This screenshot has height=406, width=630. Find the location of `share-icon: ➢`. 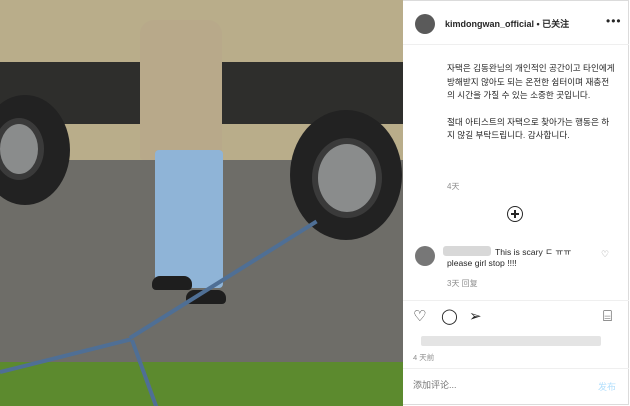

share-icon: ➢ is located at coordinates (475, 317).